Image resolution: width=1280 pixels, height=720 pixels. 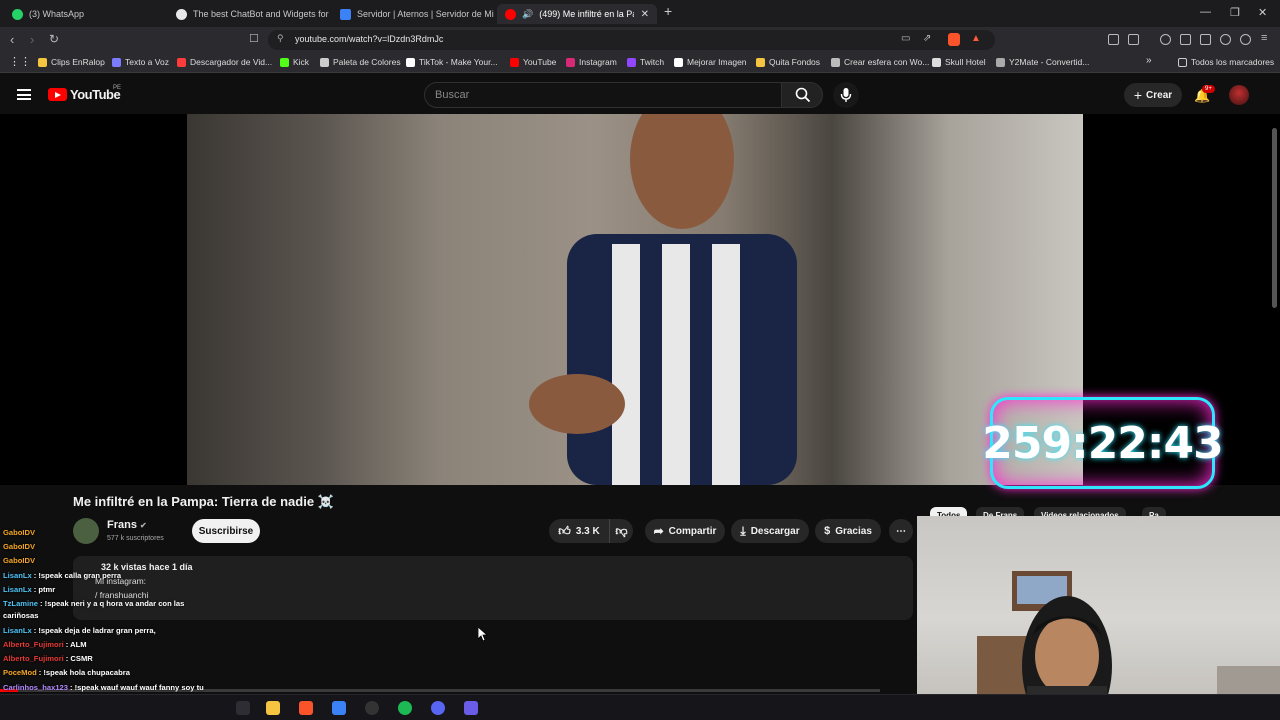 What do you see at coordinates (35, 687) in the screenshot?
I see `chat-username: Carlinhos_hax123` at bounding box center [35, 687].